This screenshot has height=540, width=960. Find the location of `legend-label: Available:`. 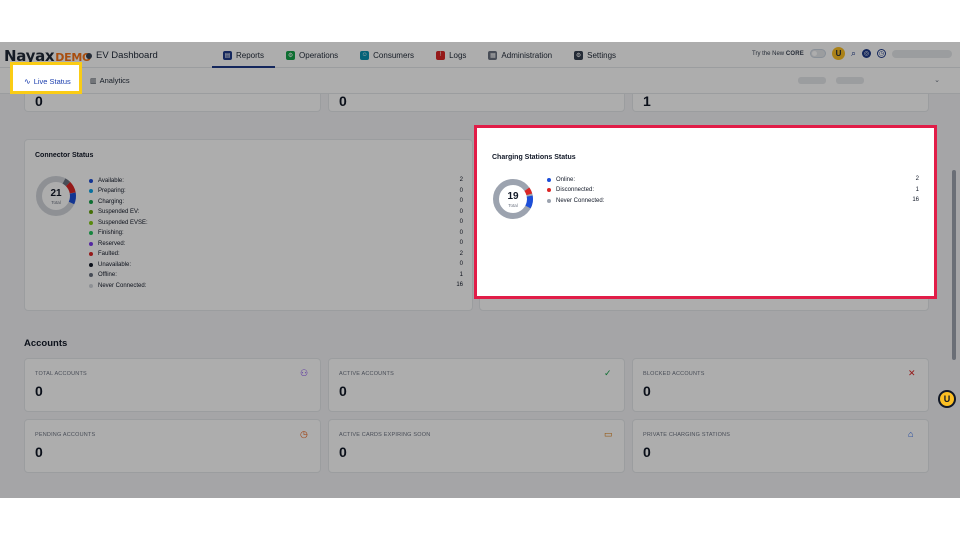

legend-label: Available: is located at coordinates (111, 180).